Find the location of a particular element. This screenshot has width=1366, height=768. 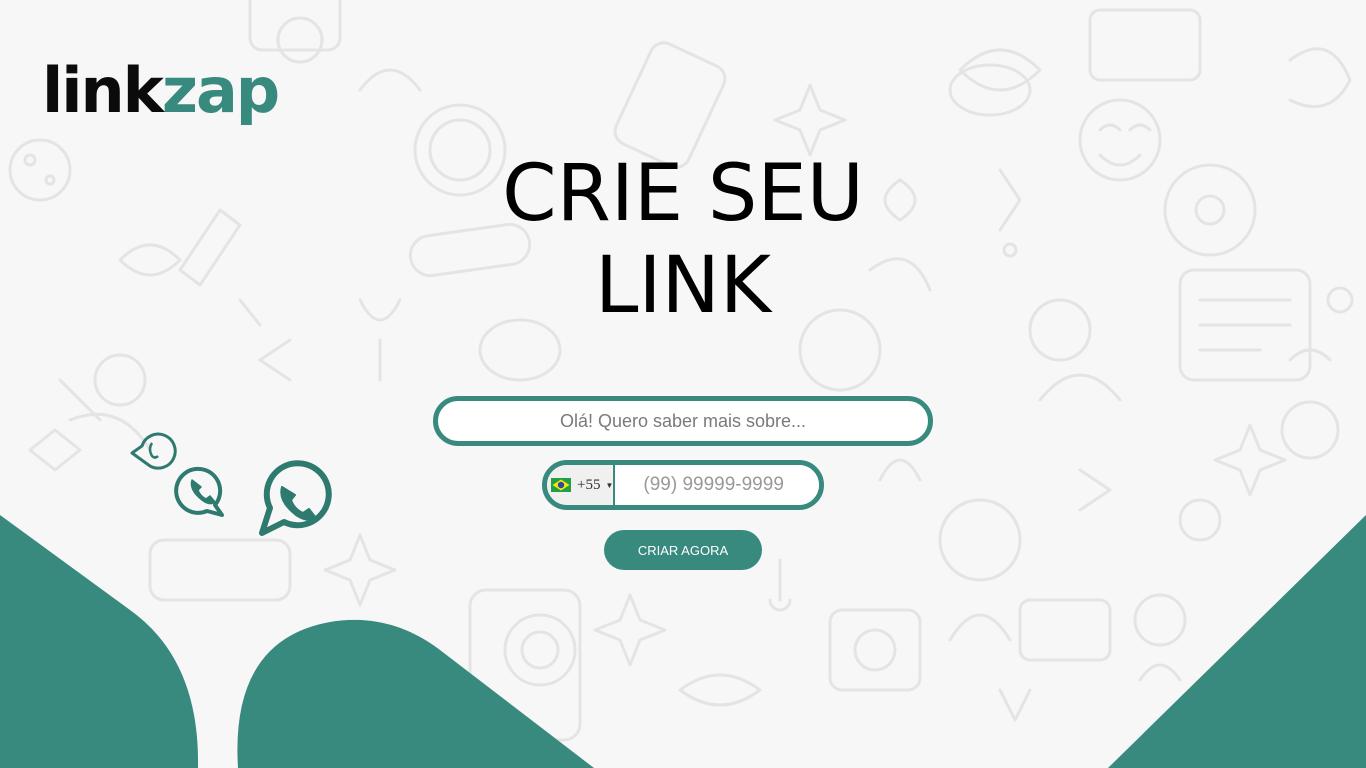

create-now-button: CRIAR AGORA is located at coordinates (683, 550).